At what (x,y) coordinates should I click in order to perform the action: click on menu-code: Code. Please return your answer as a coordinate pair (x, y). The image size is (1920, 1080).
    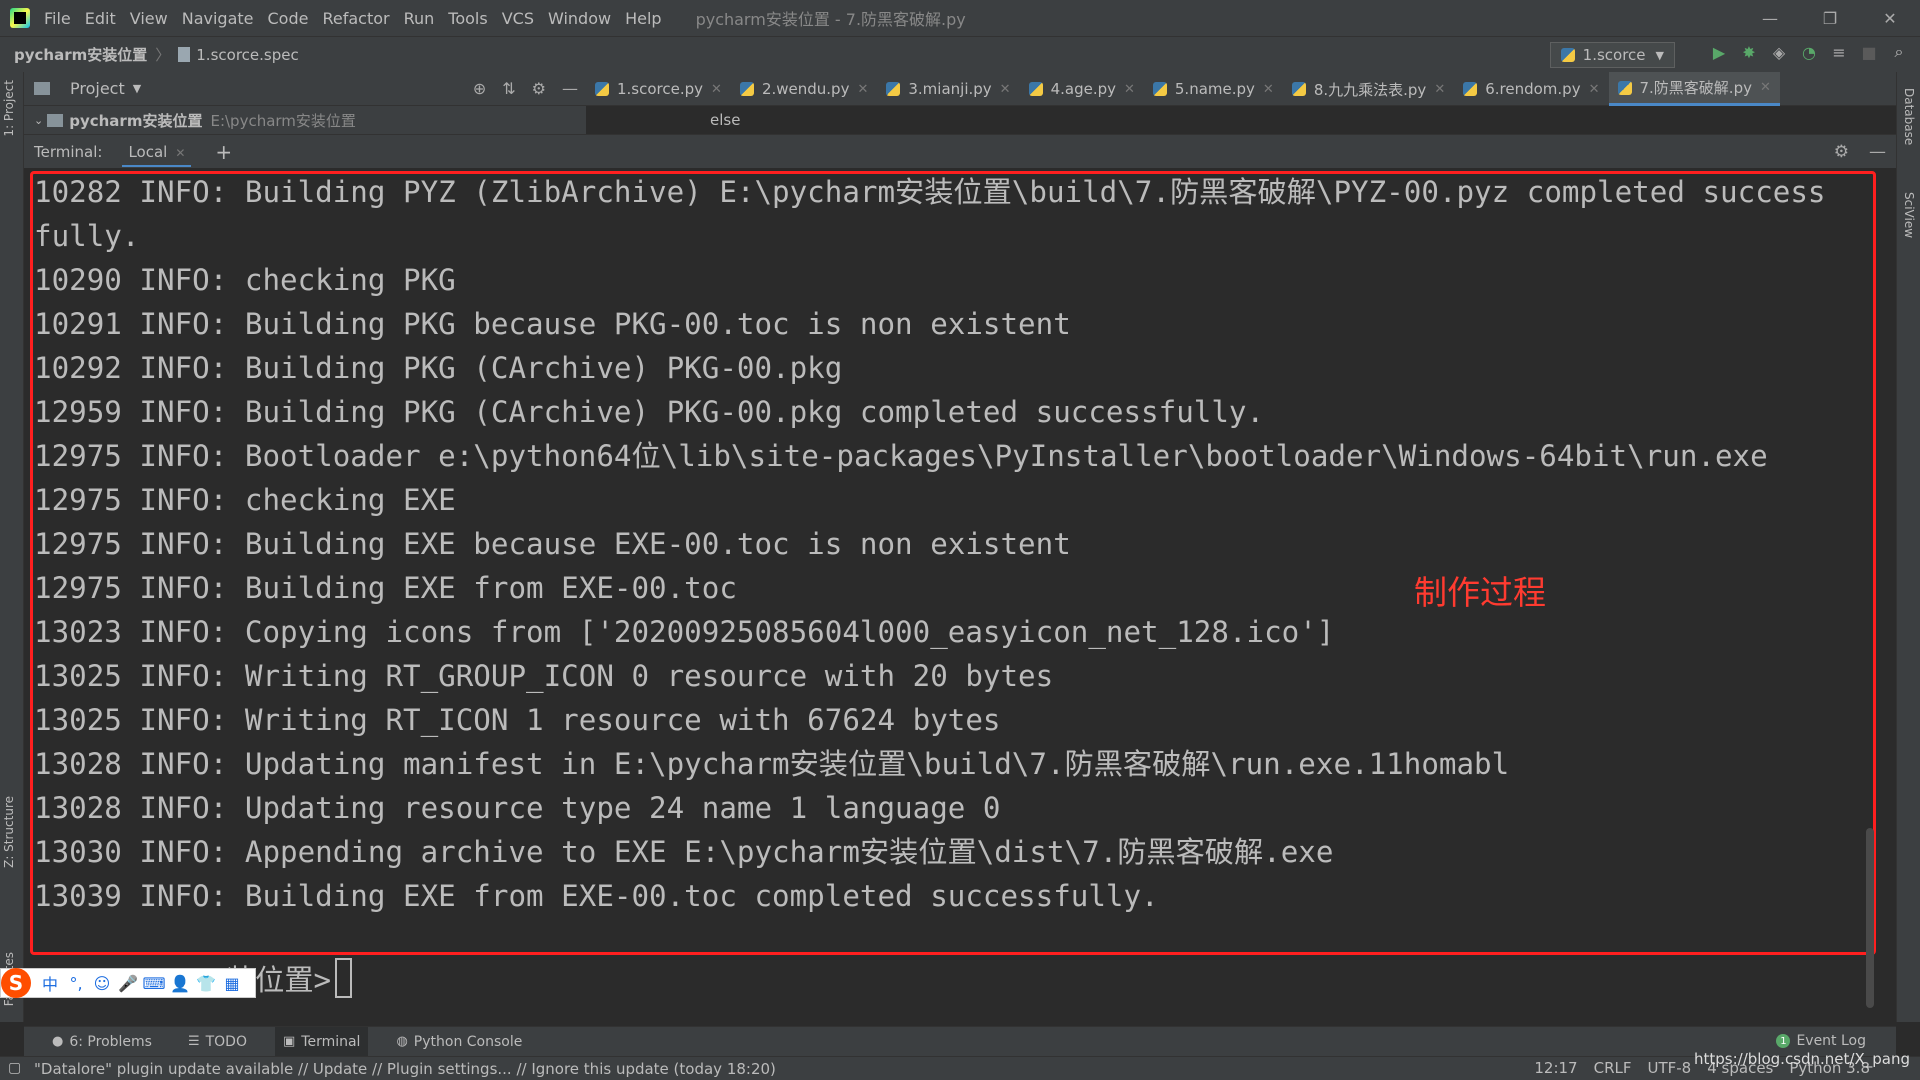
    Looking at the image, I should click on (288, 18).